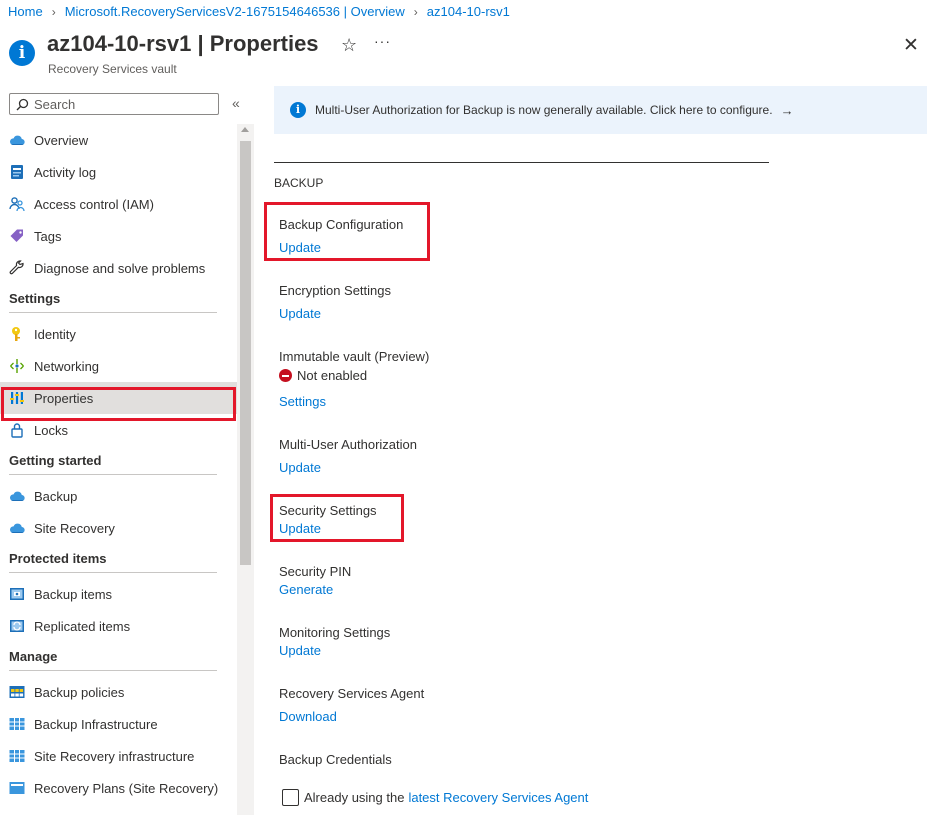  I want to click on sidebar-item-activity-log: Activity log, so click(118, 172).